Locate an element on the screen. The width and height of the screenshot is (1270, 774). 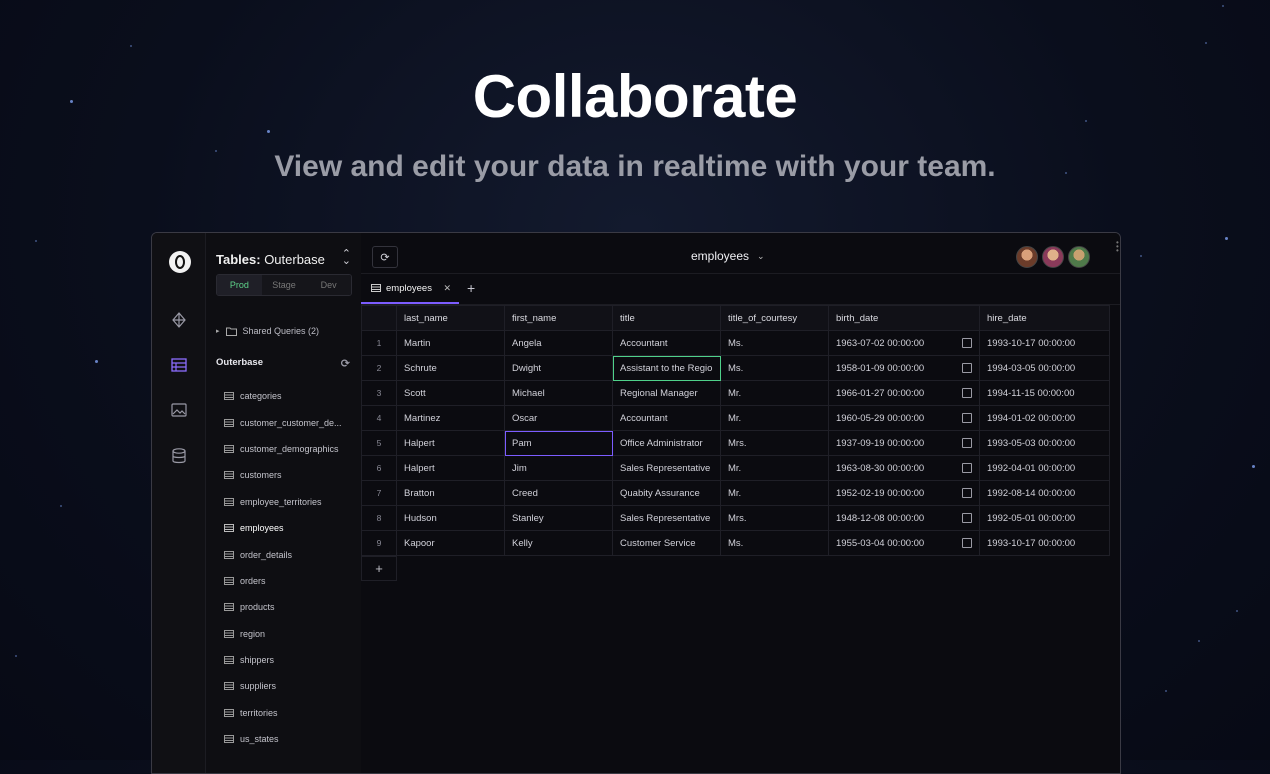
table-cell: Kapoor is located at coordinates (450, 543).